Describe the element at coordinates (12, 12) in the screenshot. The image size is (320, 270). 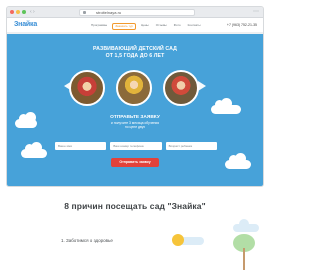
I see `close-window-icon` at that location.